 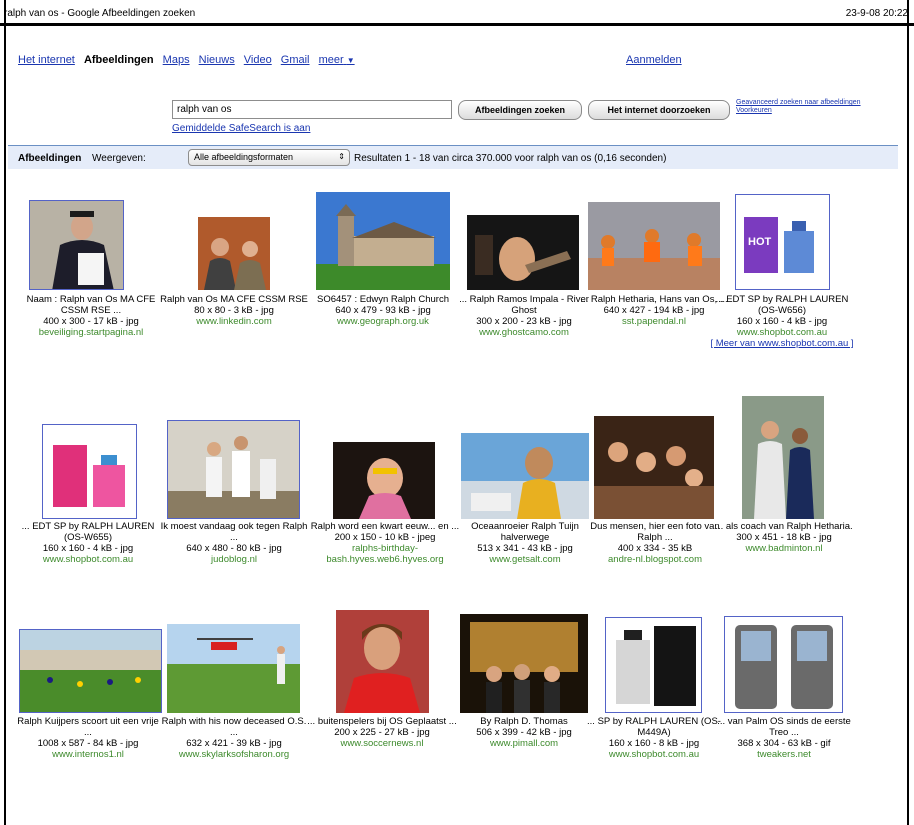 I want to click on updown-arrow-icon: ⇕, so click(x=341, y=156).